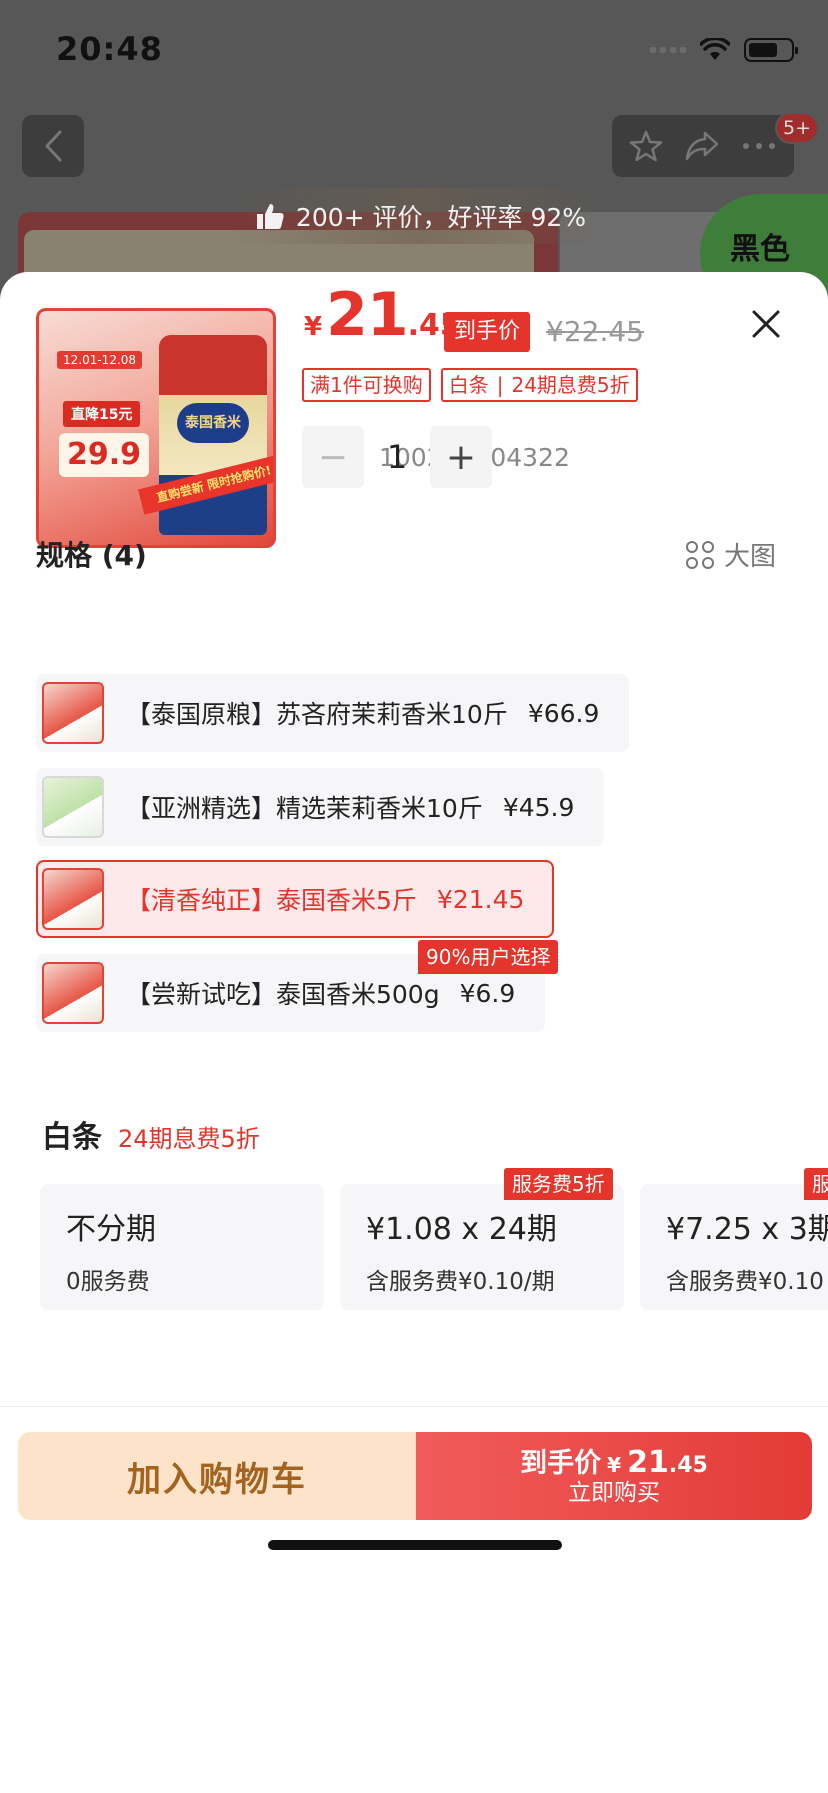 The image size is (828, 1793). What do you see at coordinates (213, 423) in the screenshot?
I see `product-image-bag-label: 泰国香米` at bounding box center [213, 423].